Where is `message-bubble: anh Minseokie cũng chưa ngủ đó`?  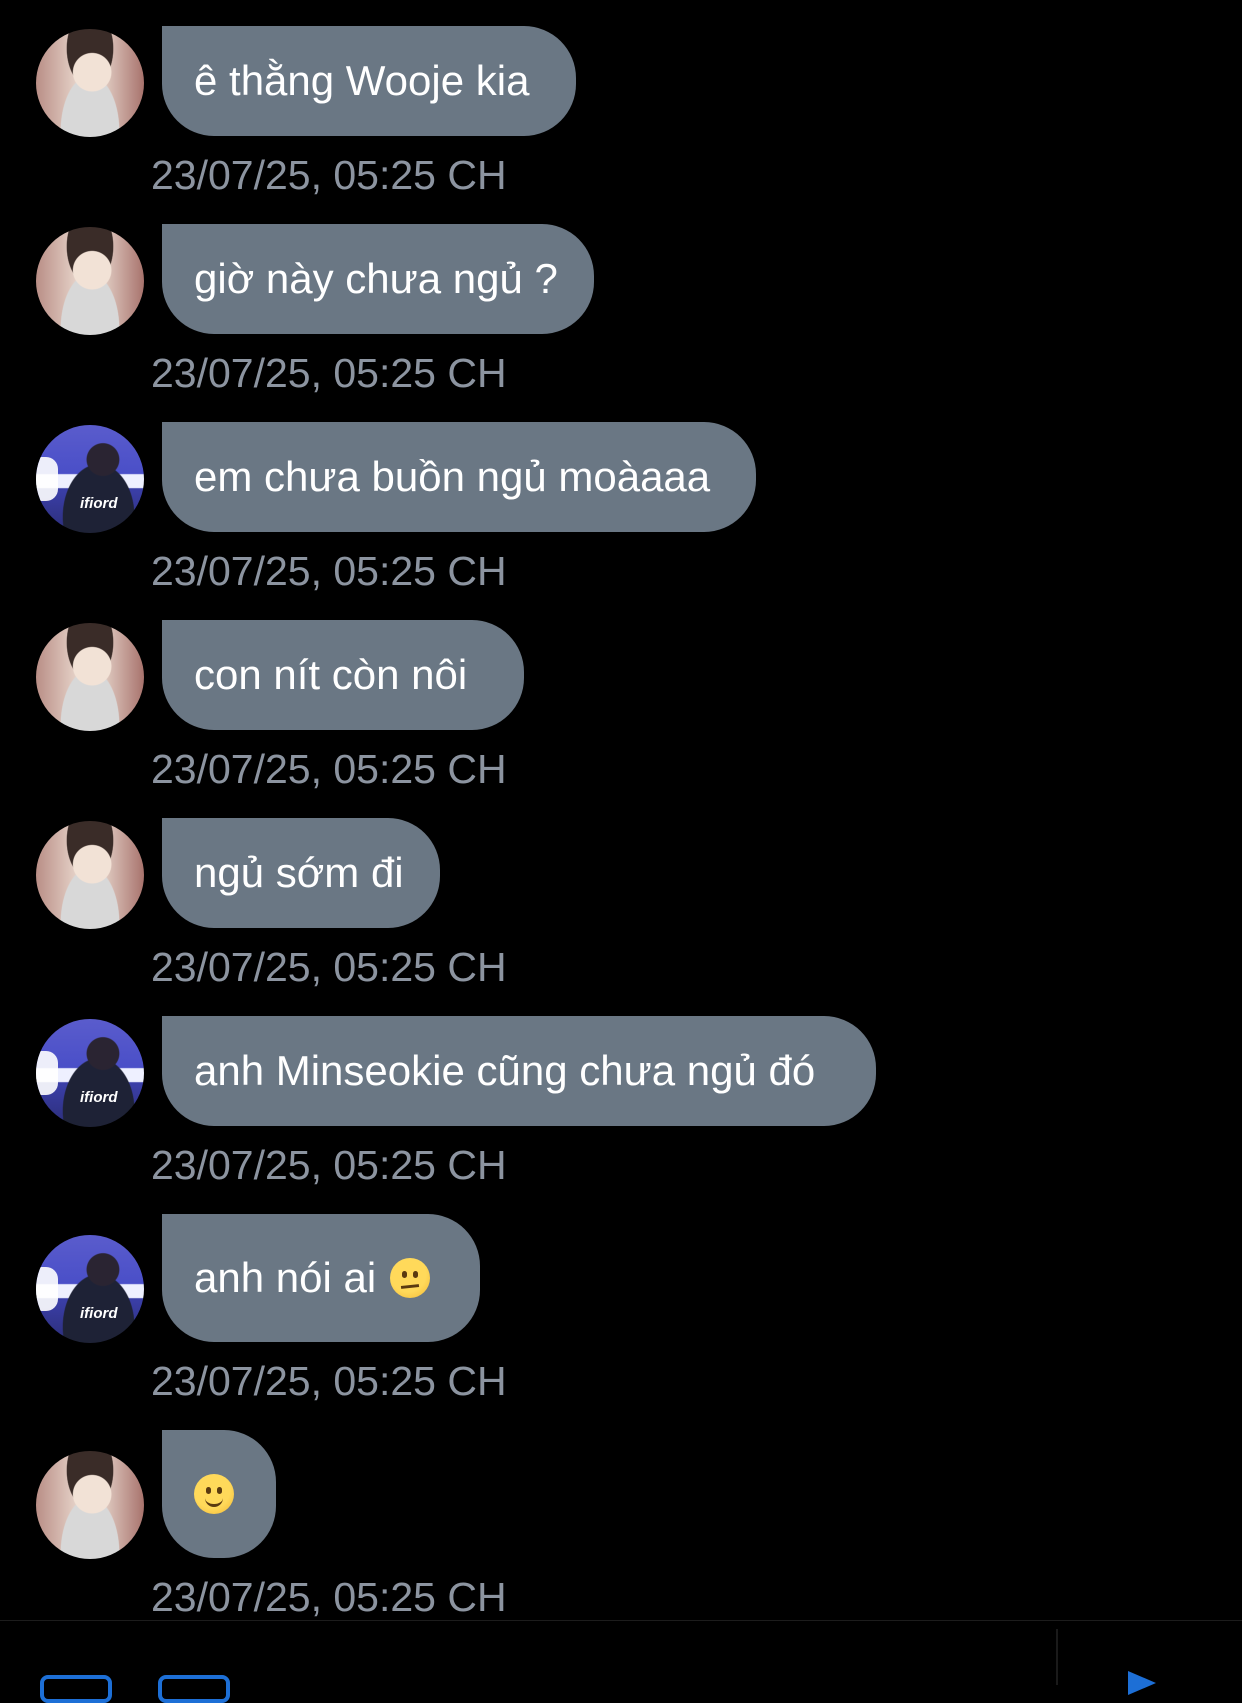 message-bubble: anh Minseokie cũng chưa ngủ đó is located at coordinates (519, 1071).